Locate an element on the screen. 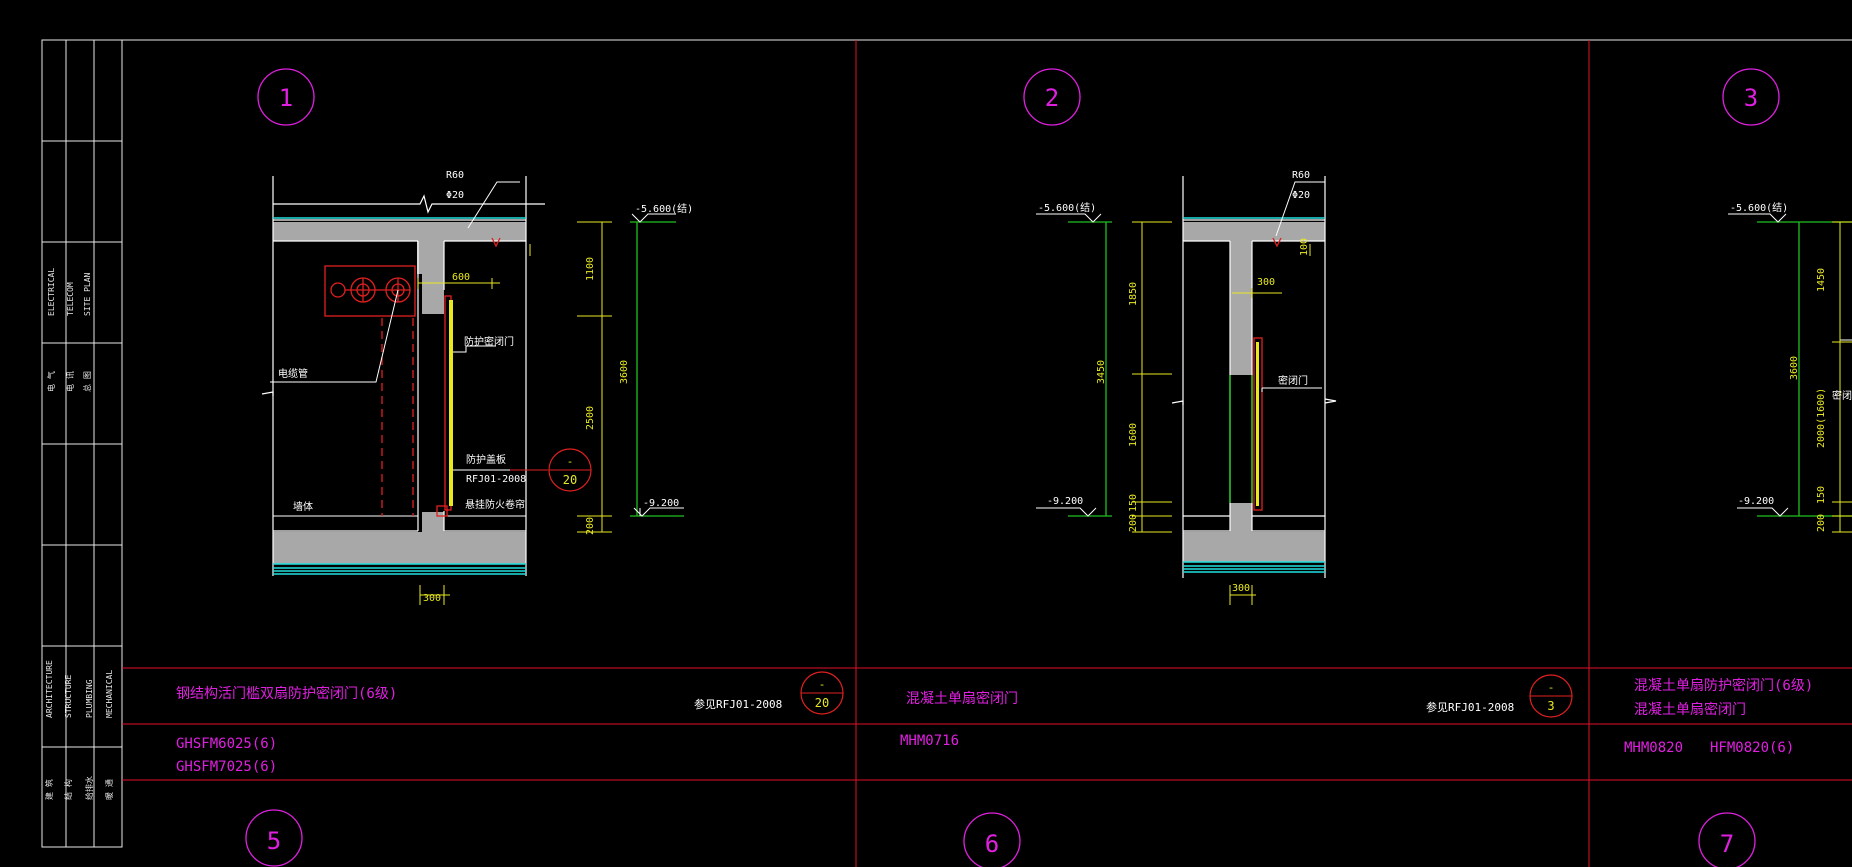 The width and height of the screenshot is (1852, 867). detail-1-number: 1 is located at coordinates (286, 98).